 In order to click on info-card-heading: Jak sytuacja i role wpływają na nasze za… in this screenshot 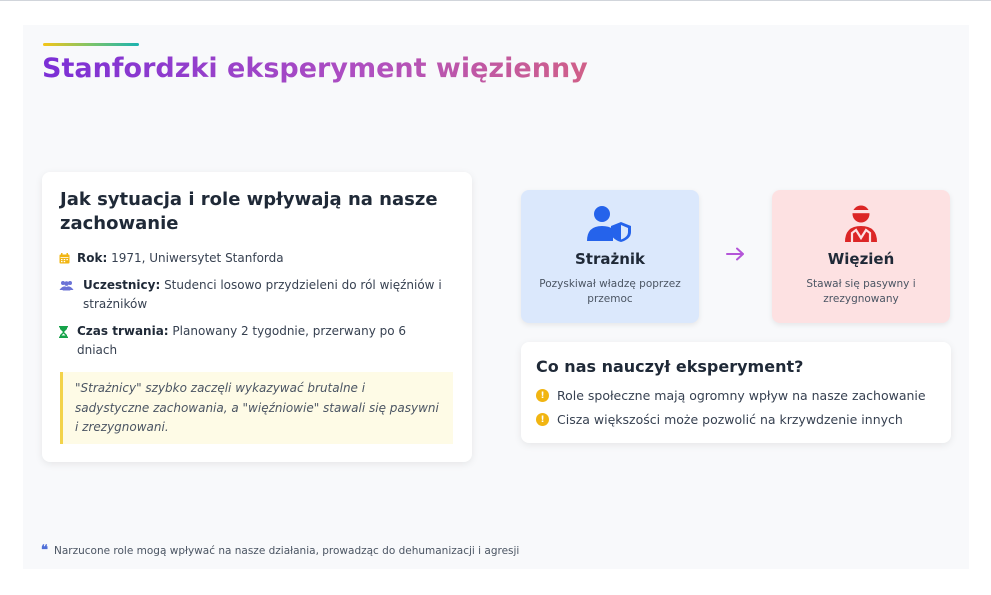, I will do `click(249, 211)`.